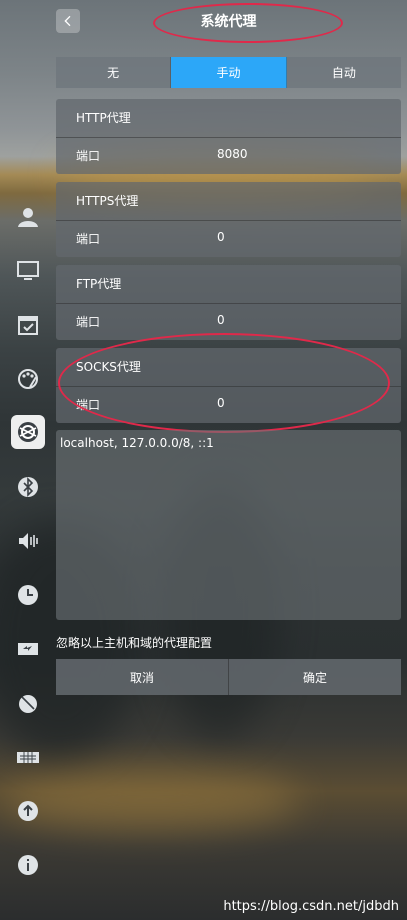 The width and height of the screenshot is (407, 920). I want to click on title-bar: 系统代理, so click(228, 21).